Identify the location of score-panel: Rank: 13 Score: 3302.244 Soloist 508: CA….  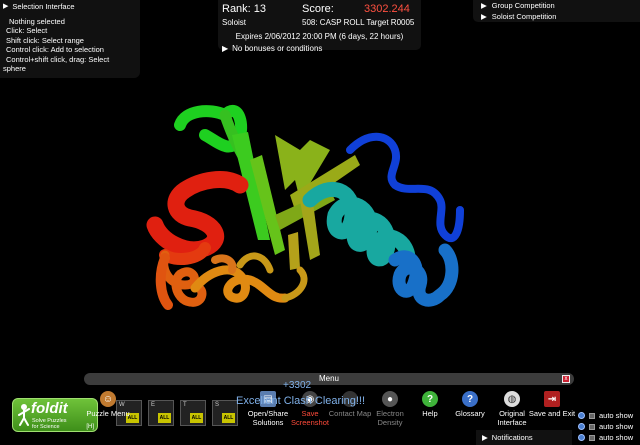
(319, 26).